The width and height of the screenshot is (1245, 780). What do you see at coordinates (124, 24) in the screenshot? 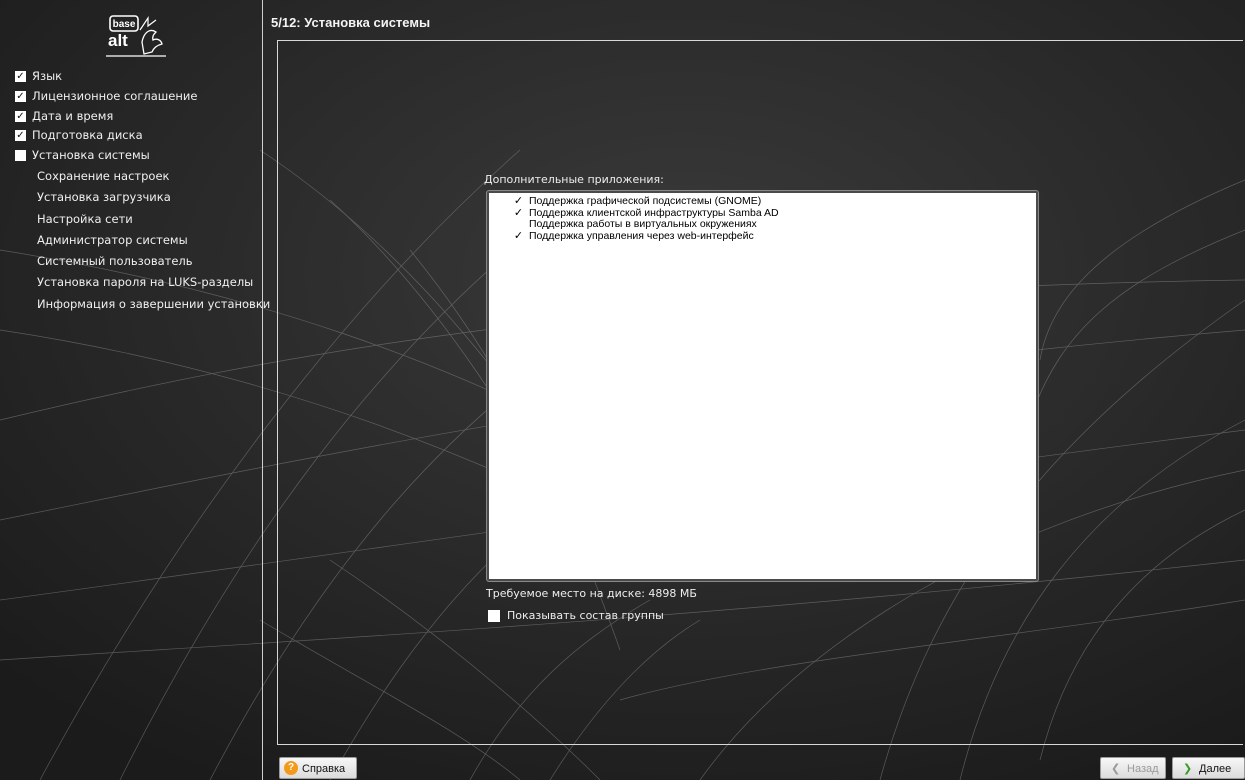
I see `logo-text-base: base` at bounding box center [124, 24].